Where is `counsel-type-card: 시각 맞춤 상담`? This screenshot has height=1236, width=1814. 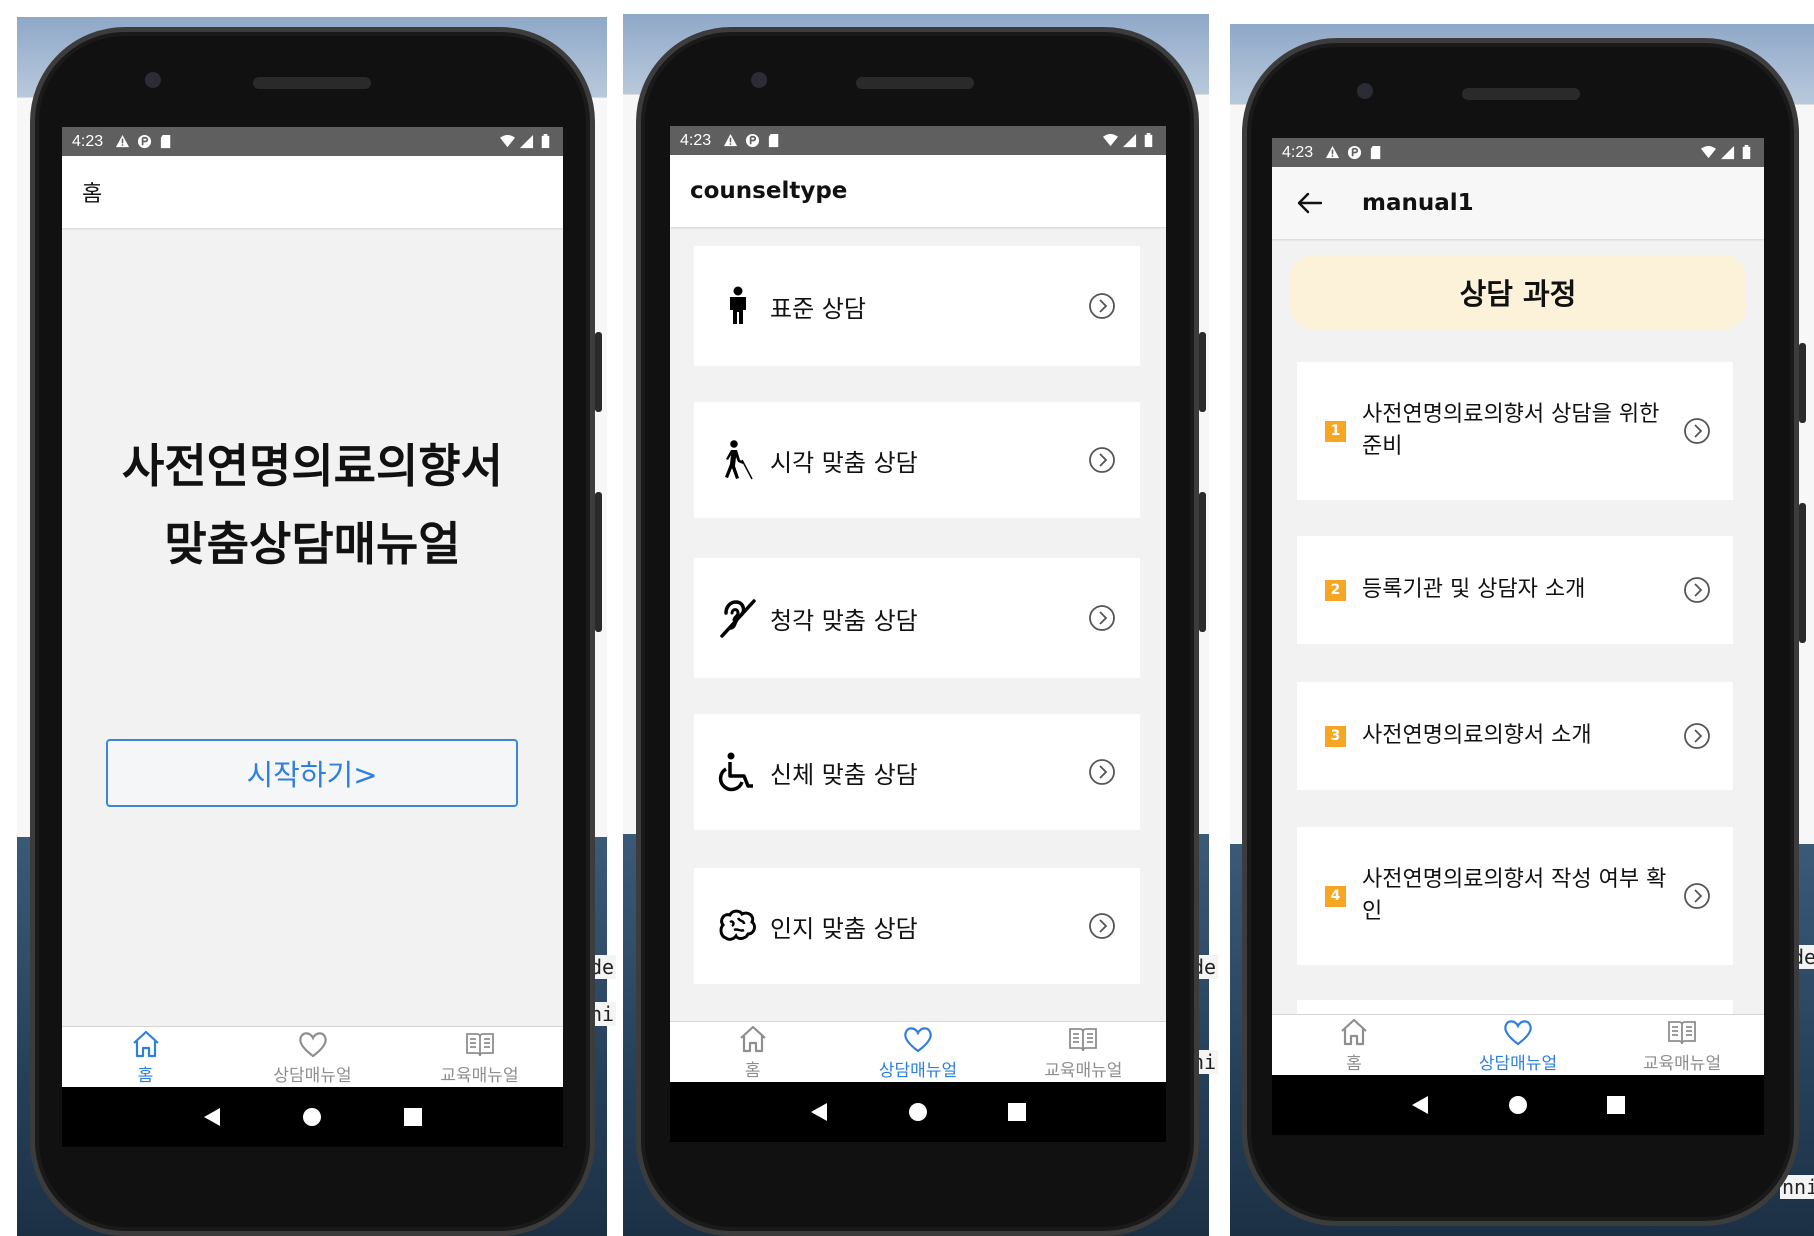 counsel-type-card: 시각 맞춤 상담 is located at coordinates (917, 460).